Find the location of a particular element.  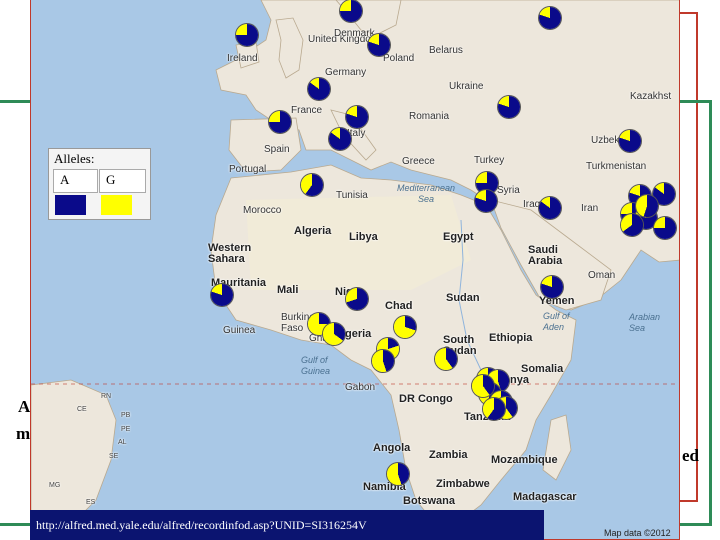

country-label-mali: Mali is located at coordinates (288, 290).